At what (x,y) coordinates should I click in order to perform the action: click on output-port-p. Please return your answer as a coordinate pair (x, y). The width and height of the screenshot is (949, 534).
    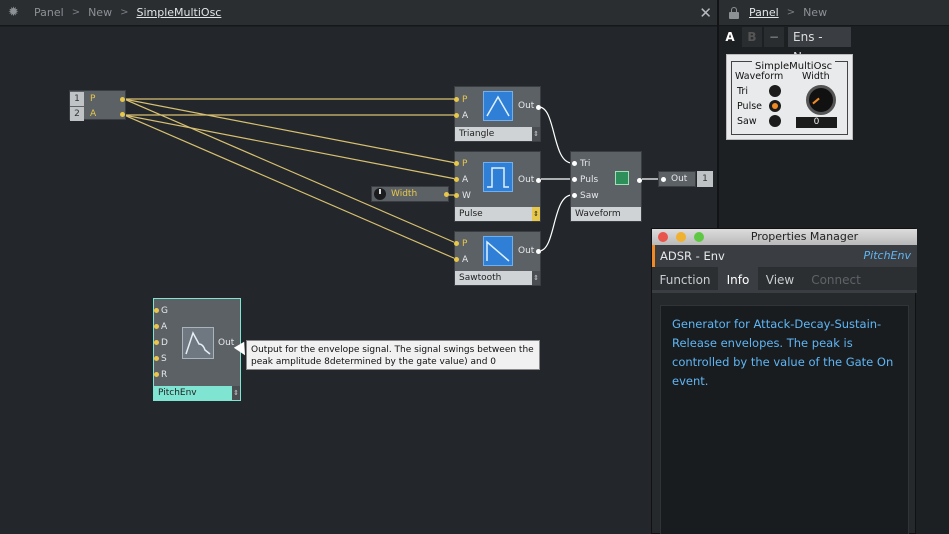
    Looking at the image, I should click on (122, 99).